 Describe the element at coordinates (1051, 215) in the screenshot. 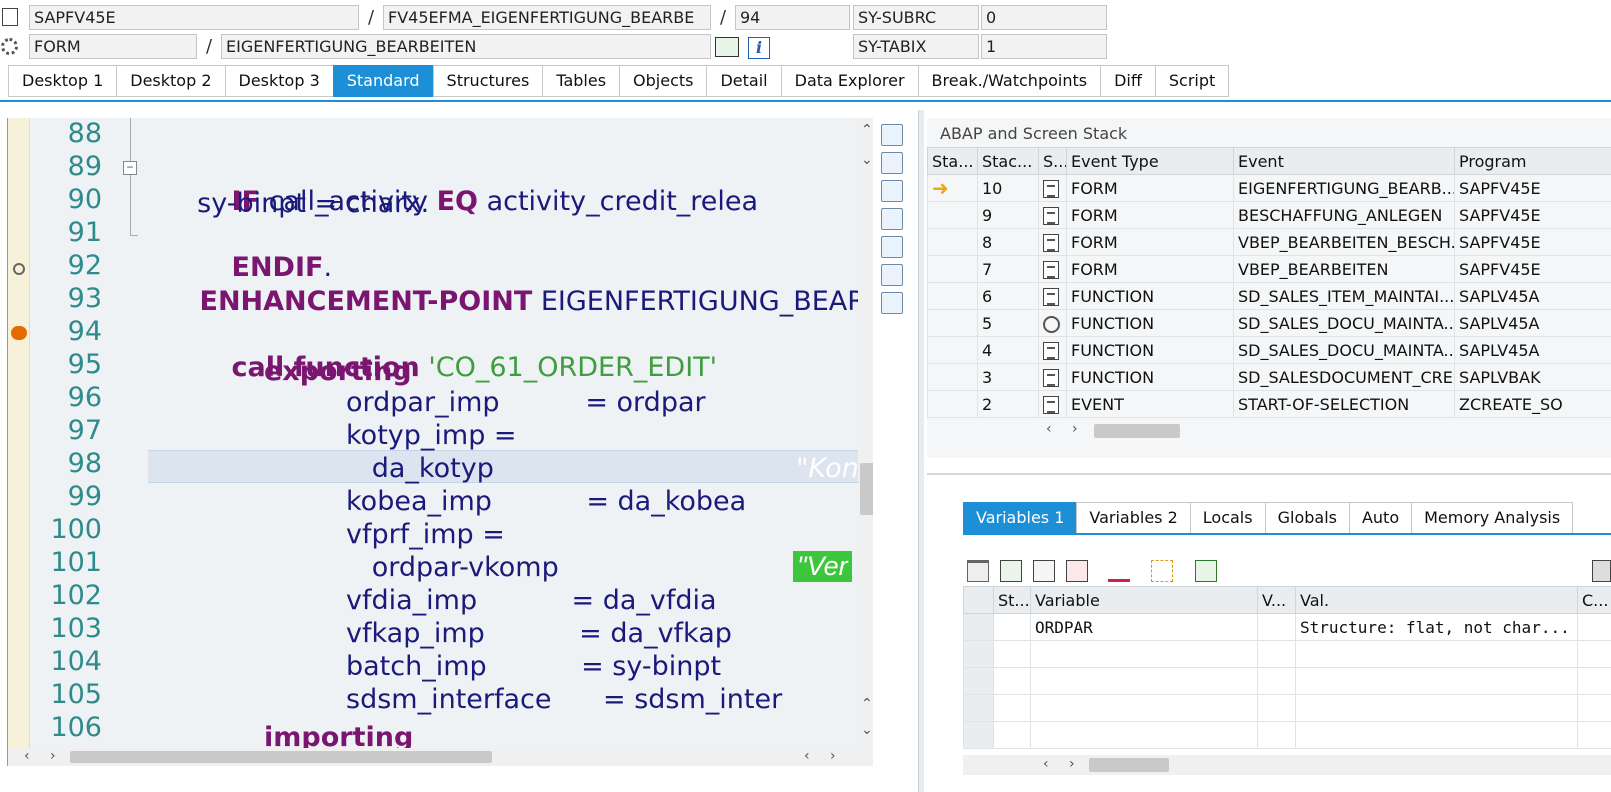

I see `document-icon` at that location.